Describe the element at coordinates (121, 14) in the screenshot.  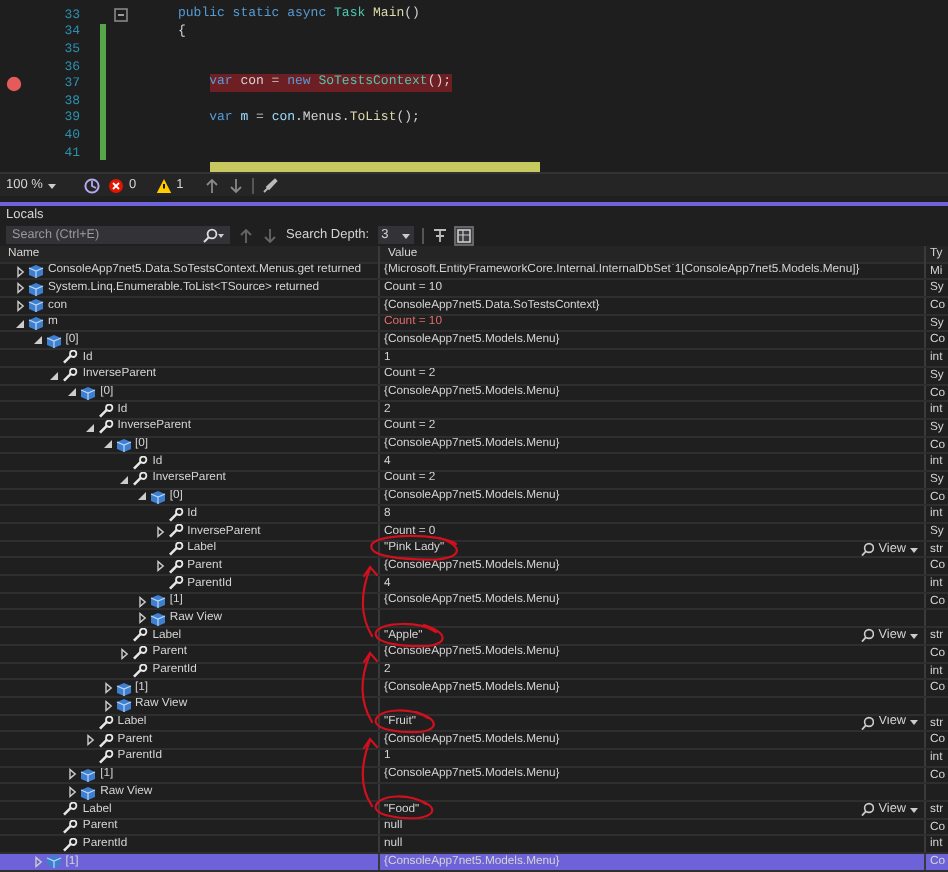
I see `collapse-icon` at that location.